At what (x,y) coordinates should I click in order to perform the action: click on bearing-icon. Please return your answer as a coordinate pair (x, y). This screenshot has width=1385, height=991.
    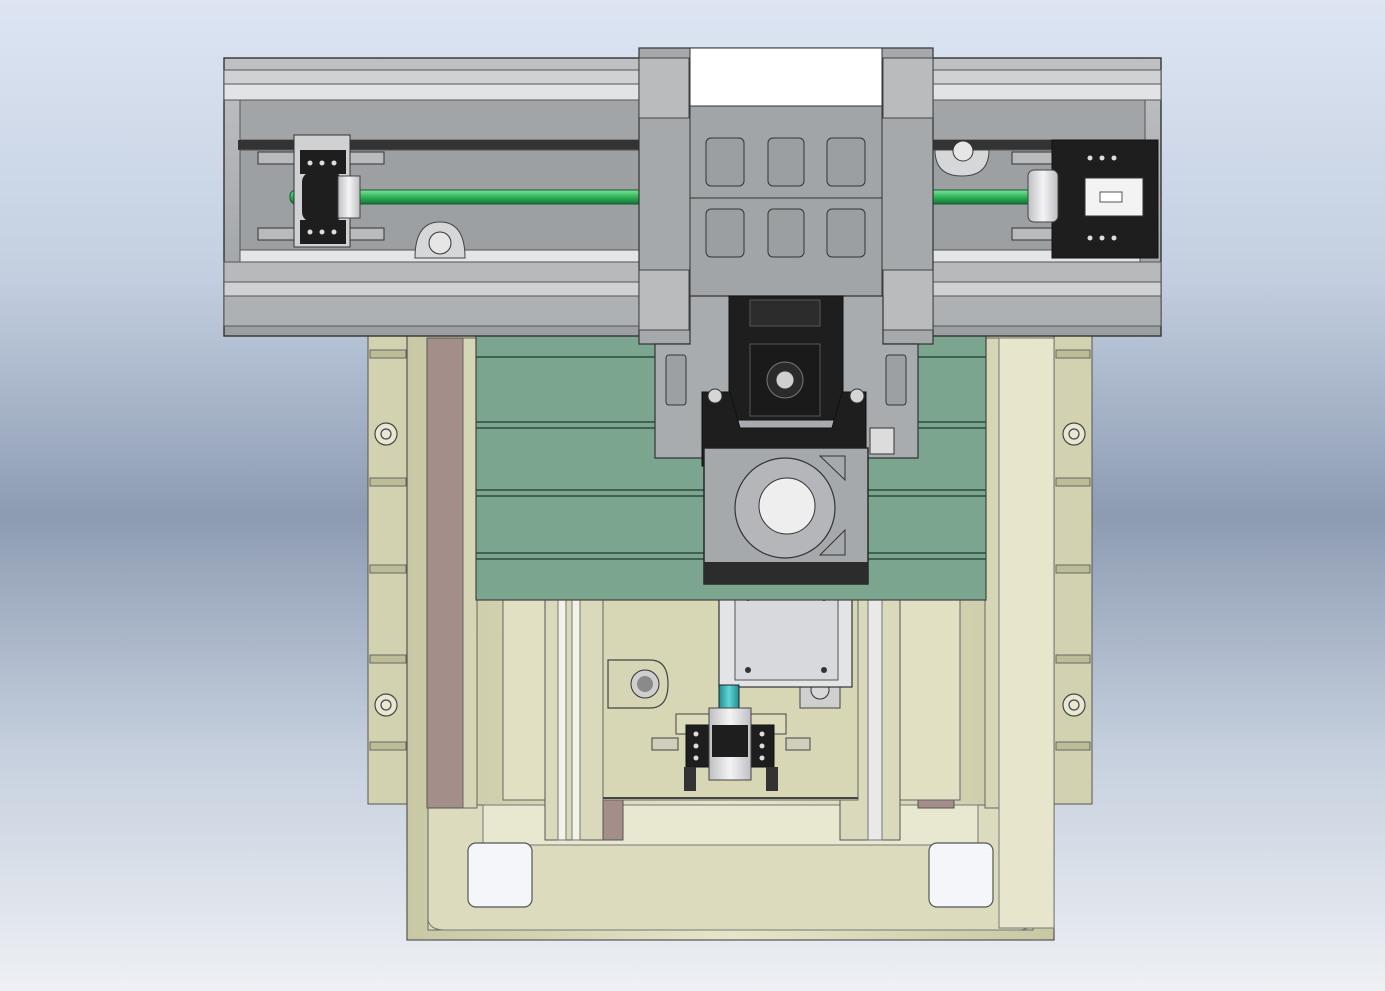
    Looking at the image, I should click on (638, 684).